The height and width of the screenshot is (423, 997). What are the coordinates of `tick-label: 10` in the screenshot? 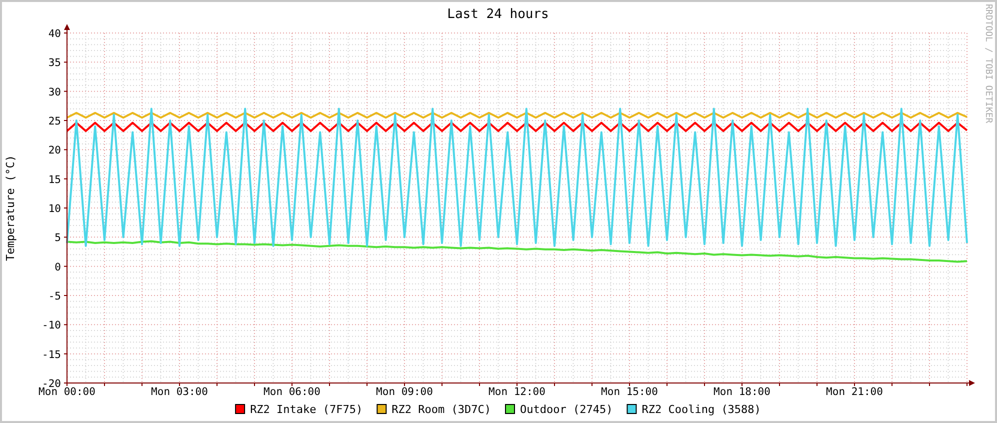 It's located at (54, 209).